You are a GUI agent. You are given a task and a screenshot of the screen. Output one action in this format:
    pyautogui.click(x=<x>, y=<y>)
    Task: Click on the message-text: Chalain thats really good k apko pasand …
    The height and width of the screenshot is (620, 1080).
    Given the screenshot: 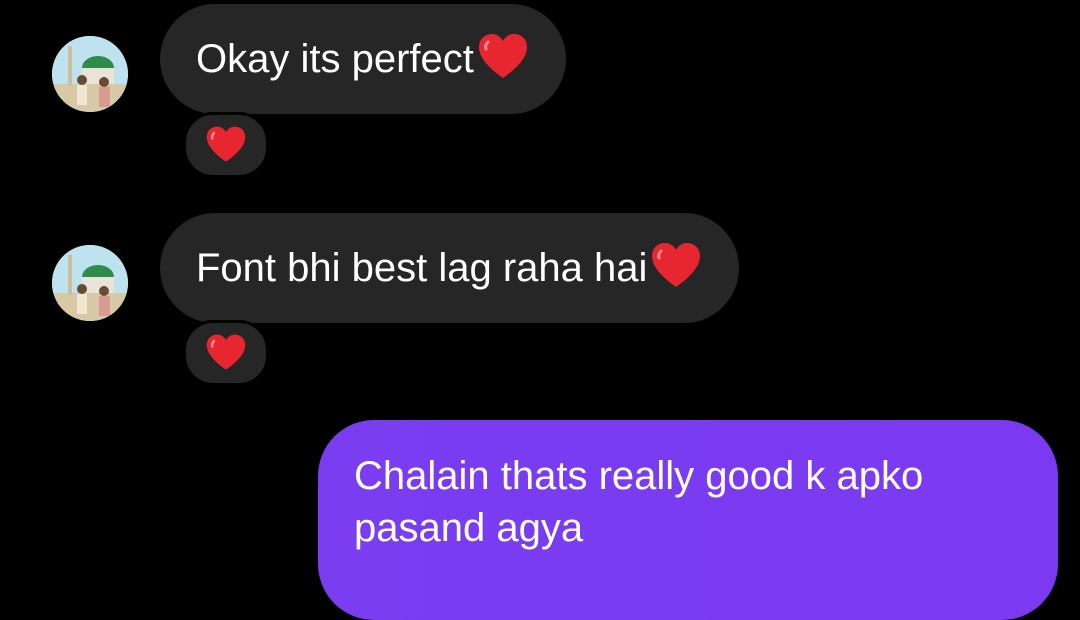 What is the action you would take?
    pyautogui.click(x=639, y=502)
    